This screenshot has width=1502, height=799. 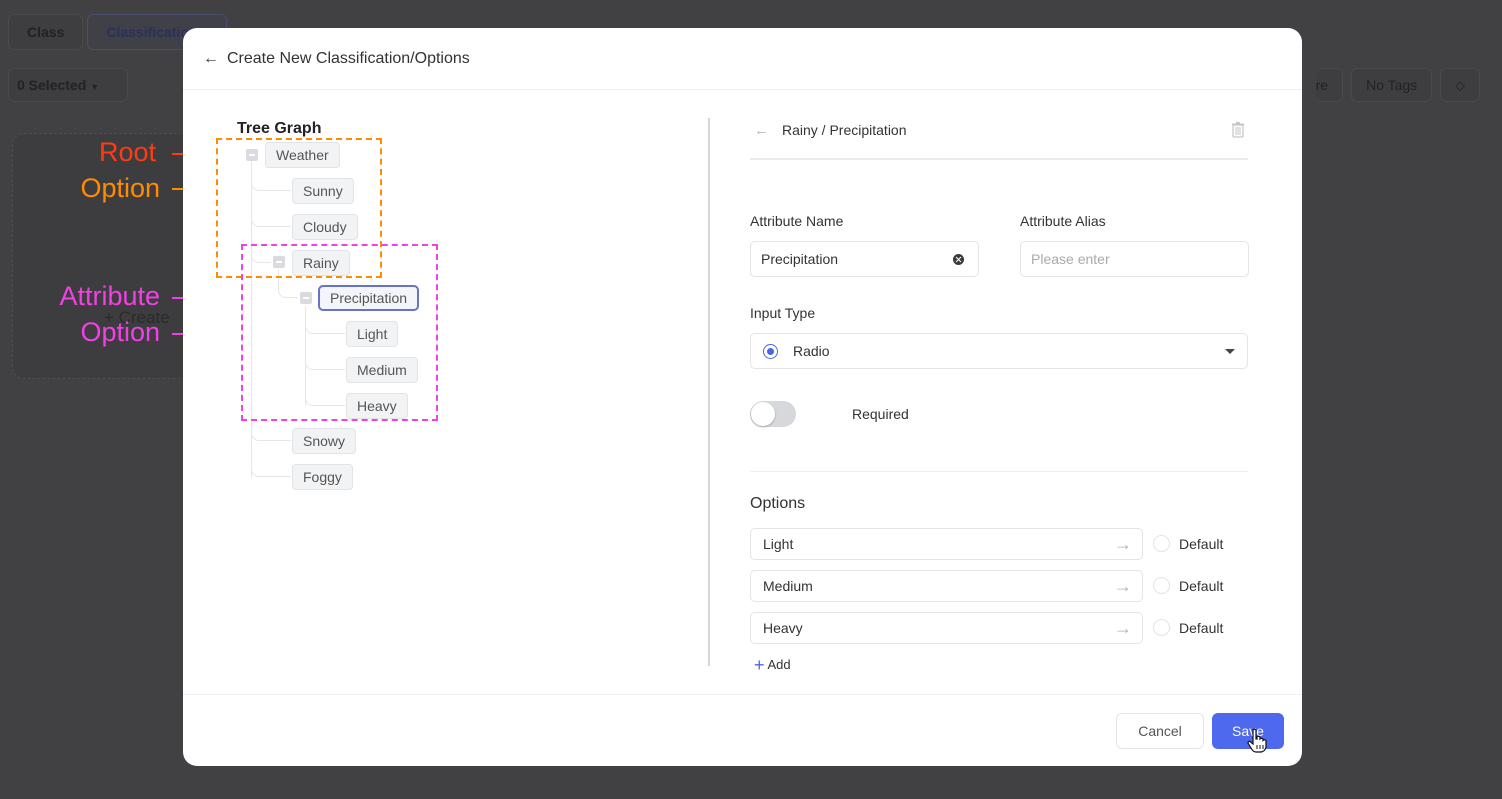 I want to click on tag-icon: ⬦, so click(x=1460, y=85).